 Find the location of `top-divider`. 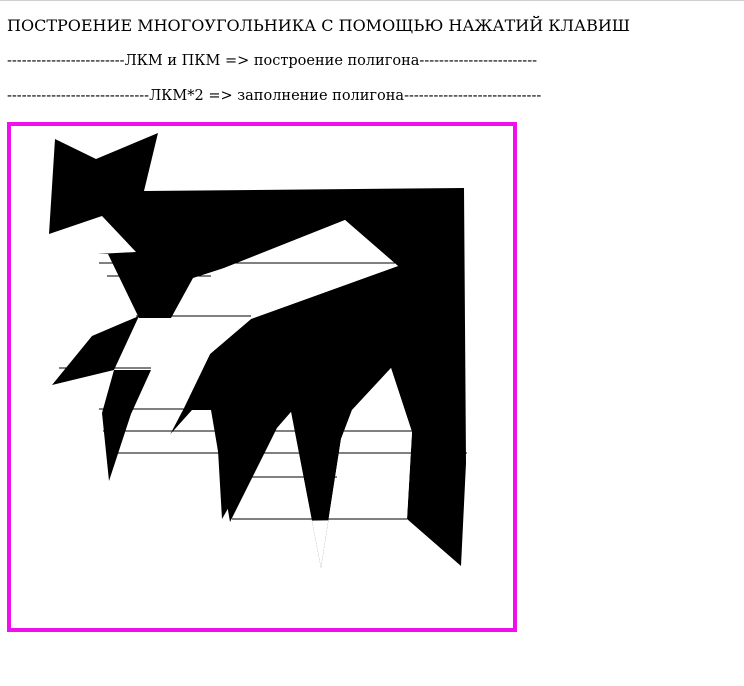

top-divider is located at coordinates (372, 0).